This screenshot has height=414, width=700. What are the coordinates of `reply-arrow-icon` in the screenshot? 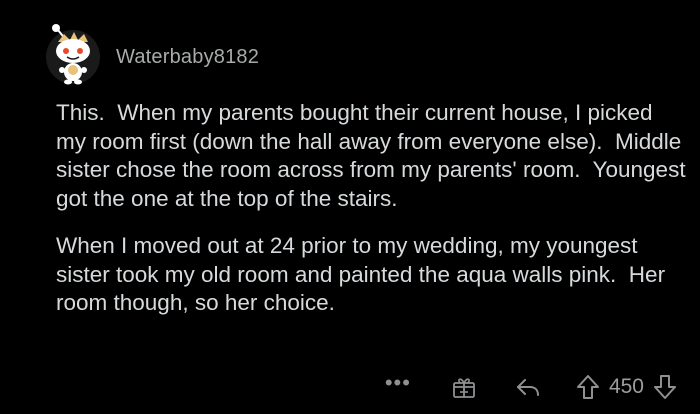 It's located at (527, 387).